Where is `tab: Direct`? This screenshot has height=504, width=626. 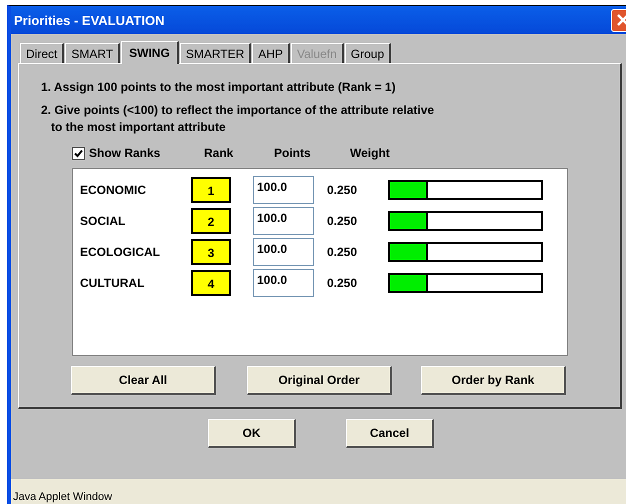 tab: Direct is located at coordinates (42, 53).